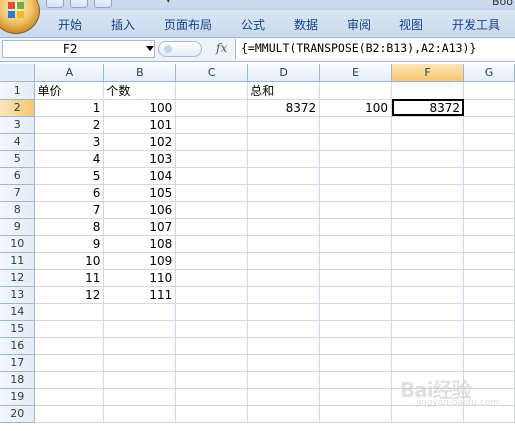 The height and width of the screenshot is (431, 515). What do you see at coordinates (140, 295) in the screenshot?
I see `cell-b13: 111` at bounding box center [140, 295].